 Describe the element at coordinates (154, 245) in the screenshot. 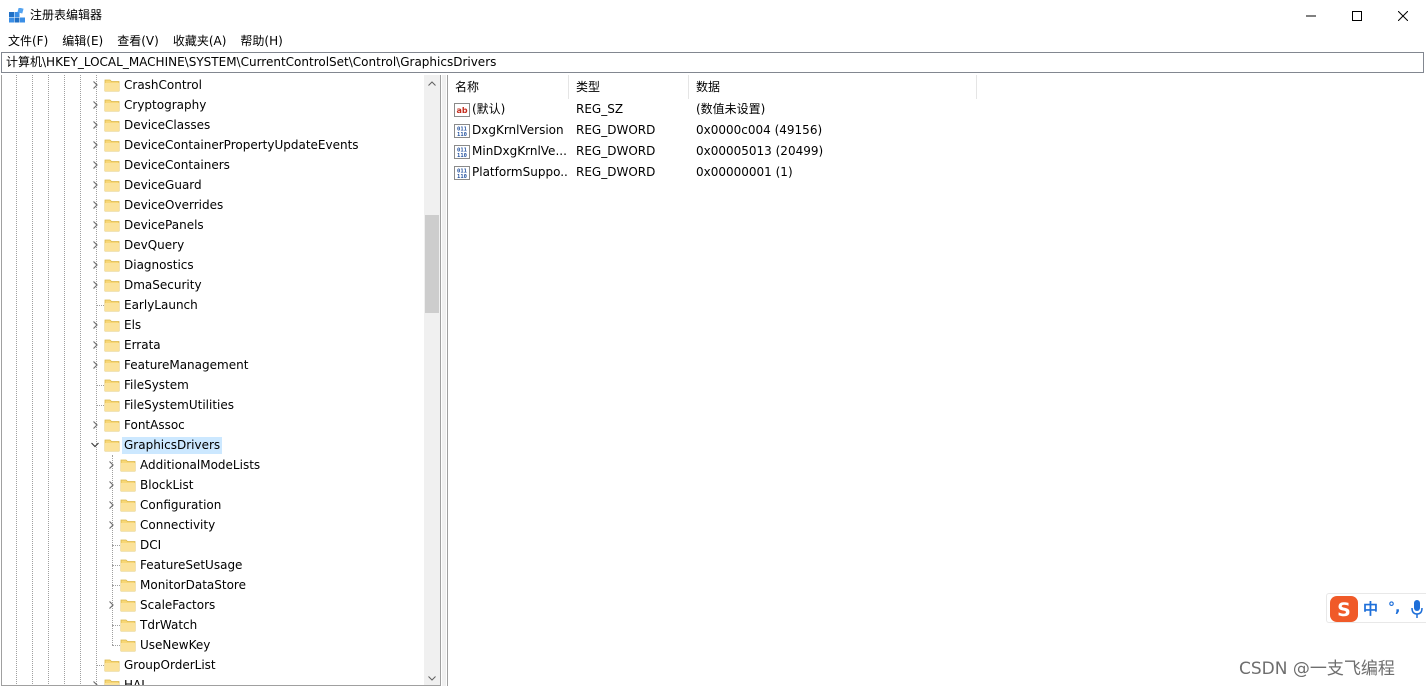

I see `tree-node-label: DevQuery` at that location.